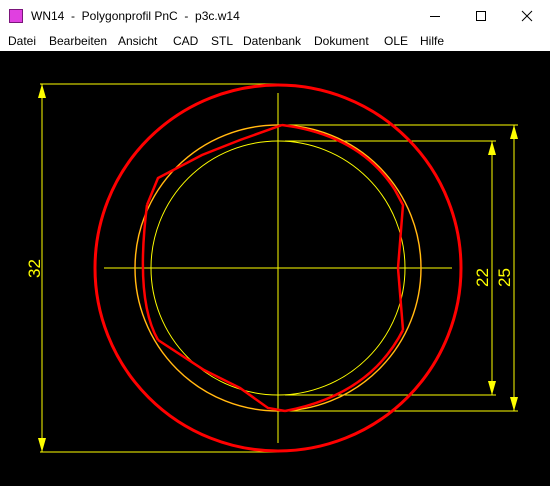  Describe the element at coordinates (137, 41) in the screenshot. I see `menu-ansicht: Ansicht` at that location.